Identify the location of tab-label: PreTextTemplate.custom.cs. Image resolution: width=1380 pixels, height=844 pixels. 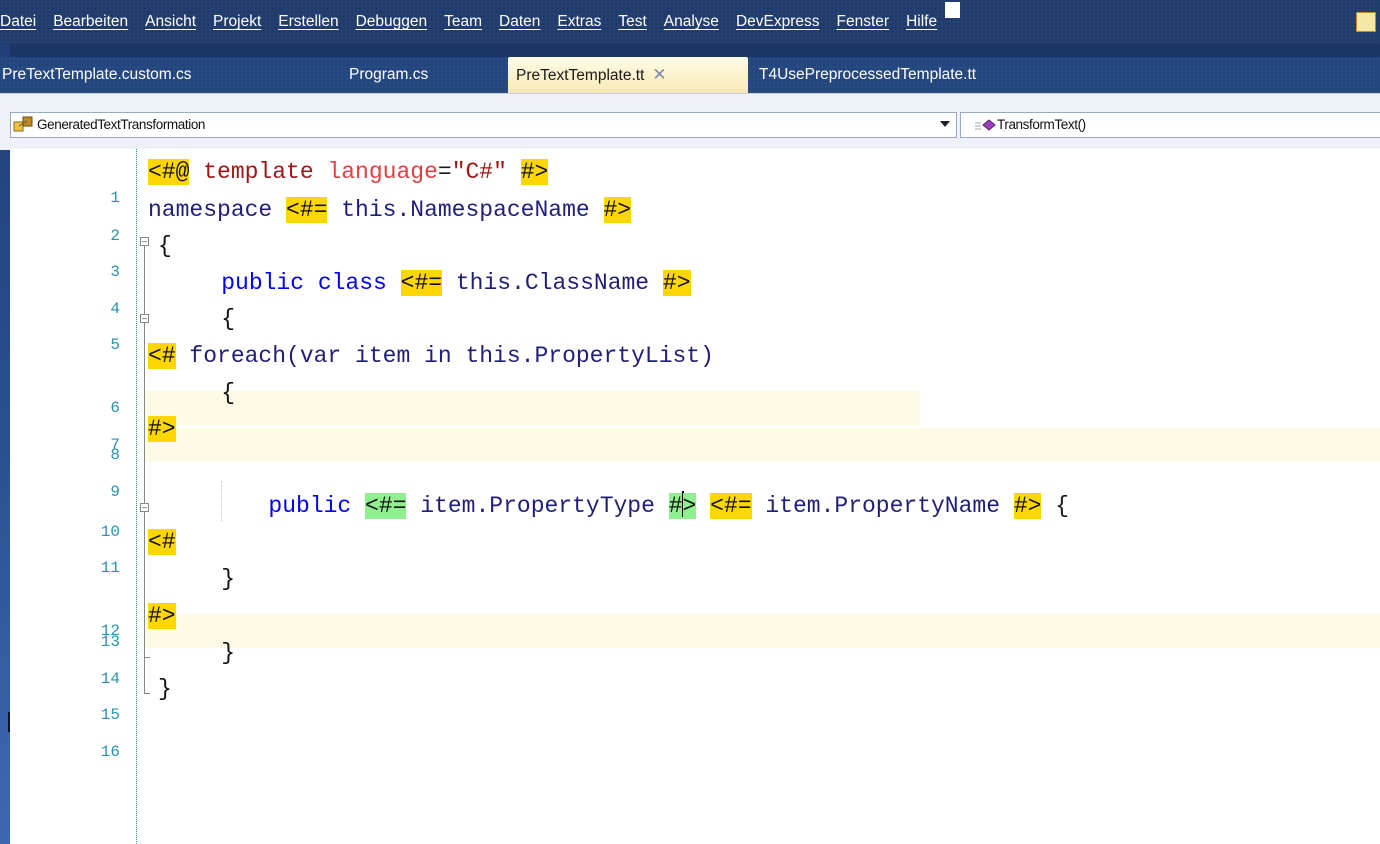
(97, 74).